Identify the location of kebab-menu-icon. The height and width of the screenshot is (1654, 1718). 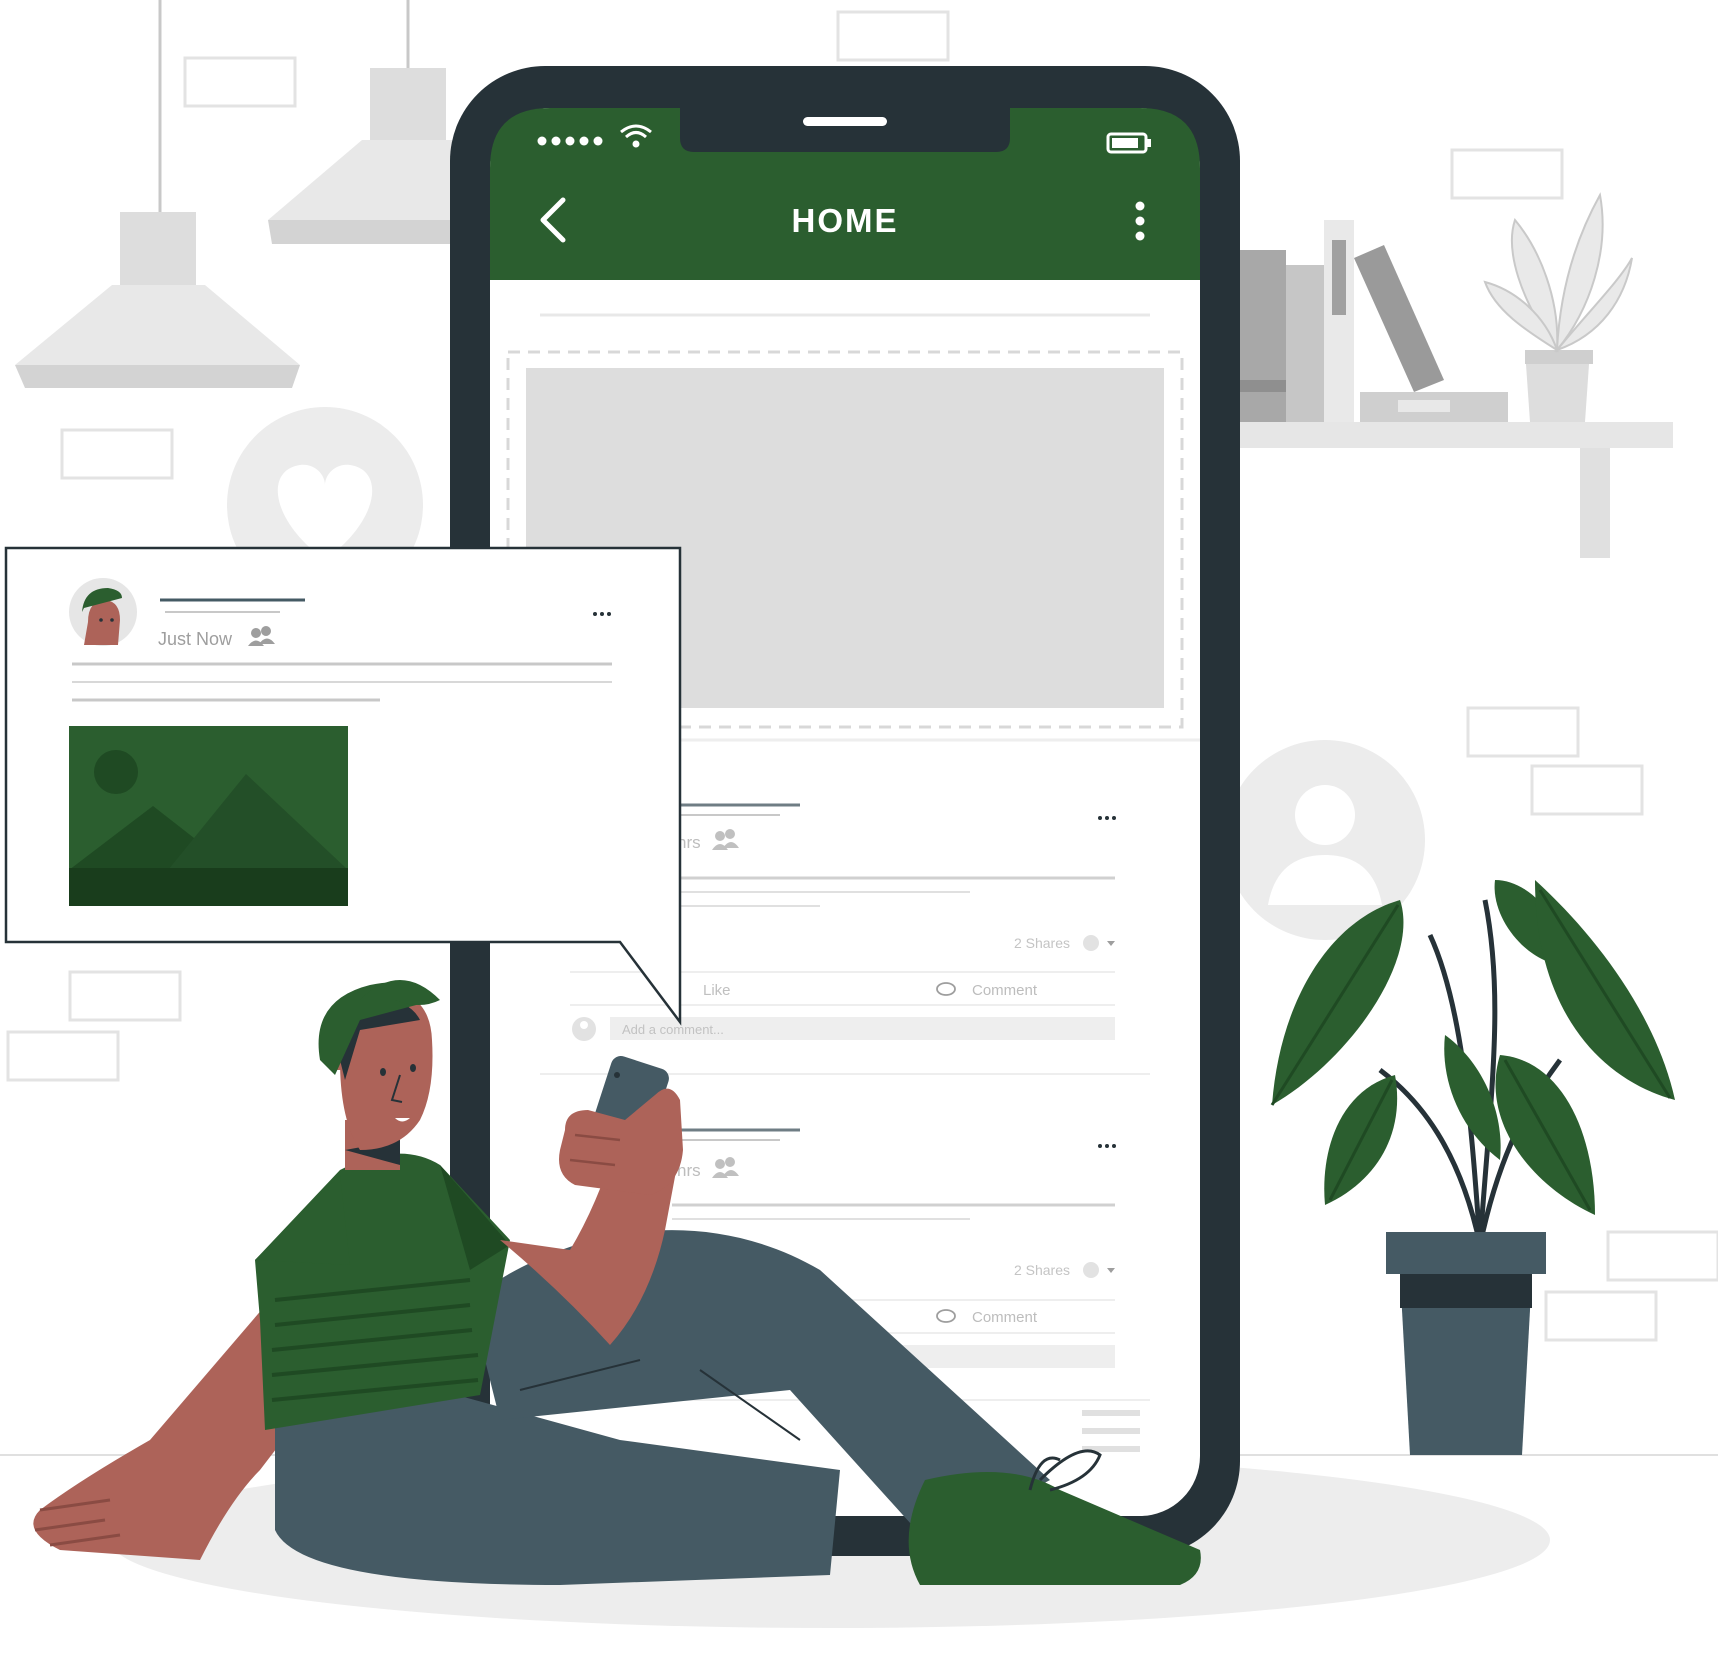
(1140, 221).